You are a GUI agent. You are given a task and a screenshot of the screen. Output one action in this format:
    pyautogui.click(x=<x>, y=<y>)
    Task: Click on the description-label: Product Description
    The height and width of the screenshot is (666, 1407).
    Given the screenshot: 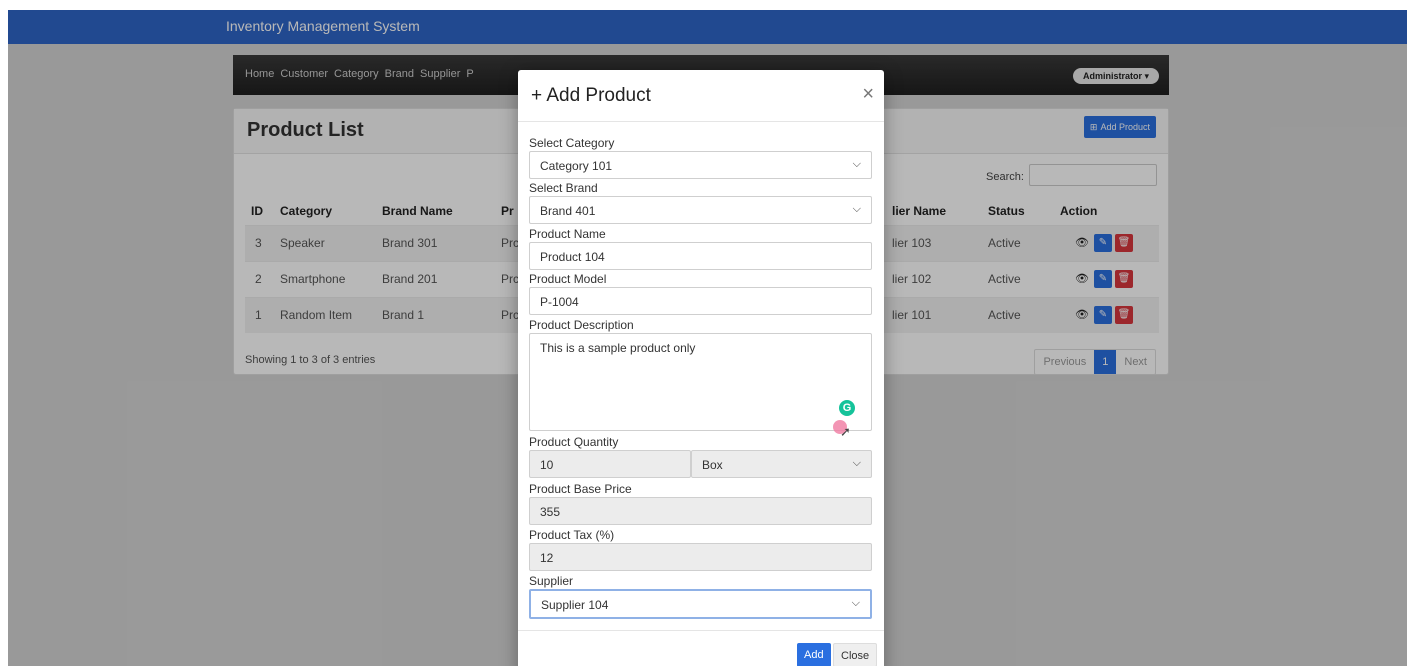 What is the action you would take?
    pyautogui.click(x=581, y=325)
    